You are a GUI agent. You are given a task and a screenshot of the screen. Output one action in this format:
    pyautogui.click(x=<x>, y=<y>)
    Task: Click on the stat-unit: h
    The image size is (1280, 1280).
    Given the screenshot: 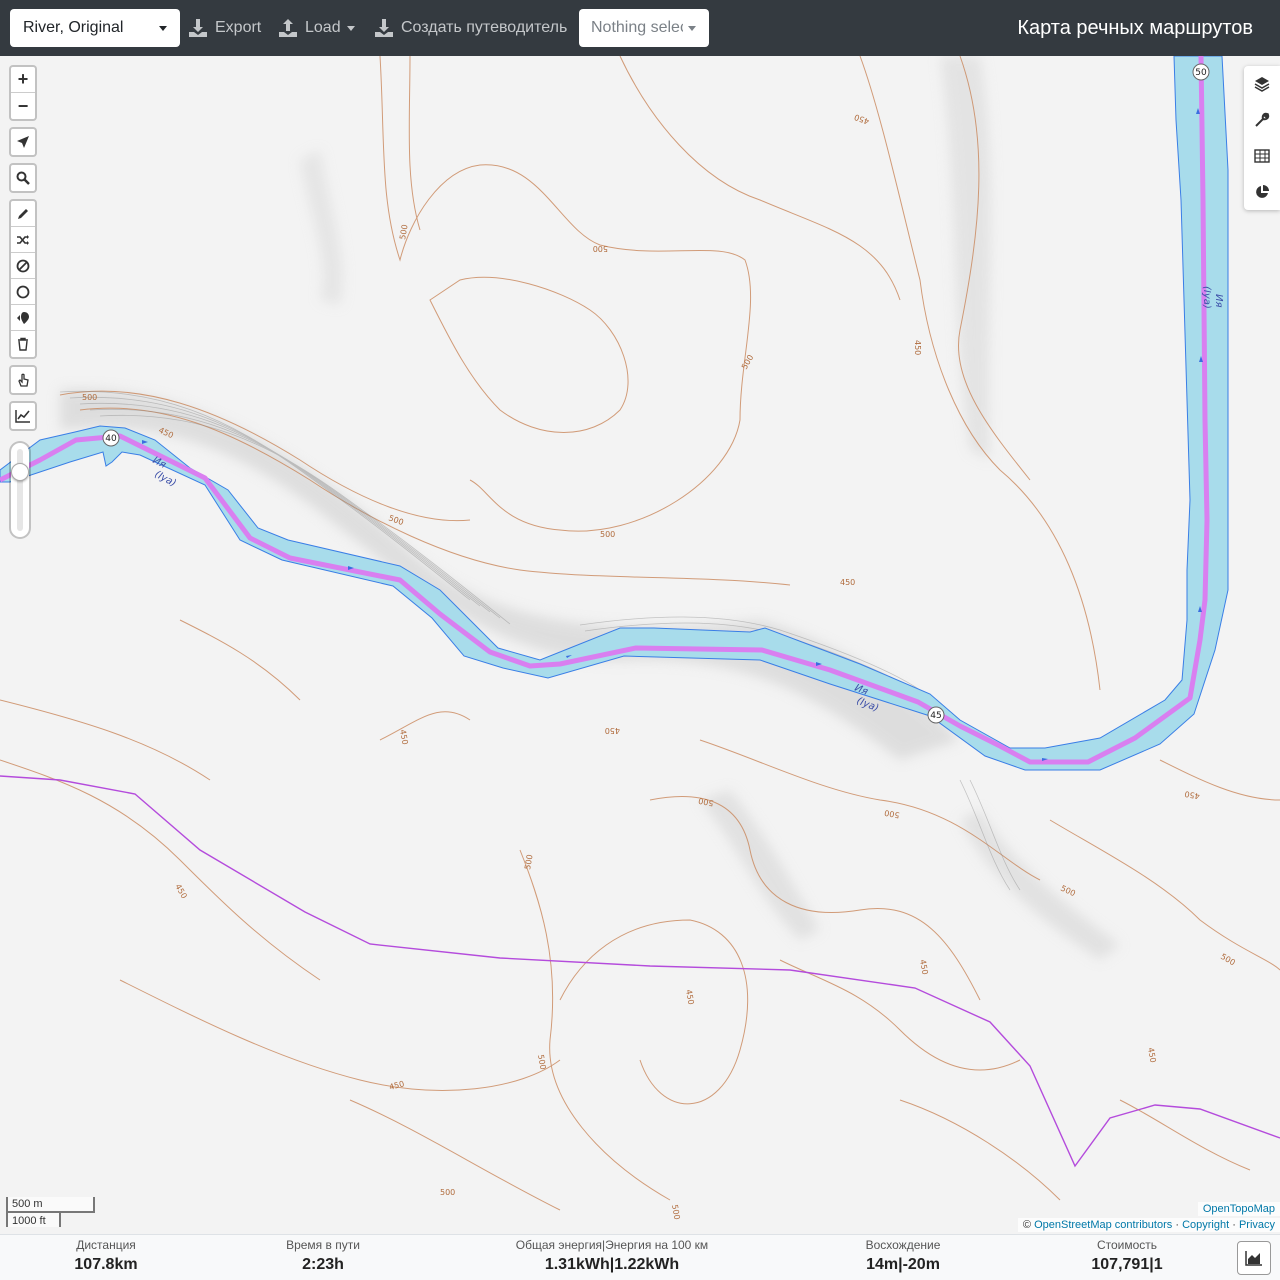 What is the action you would take?
    pyautogui.click(x=339, y=1264)
    